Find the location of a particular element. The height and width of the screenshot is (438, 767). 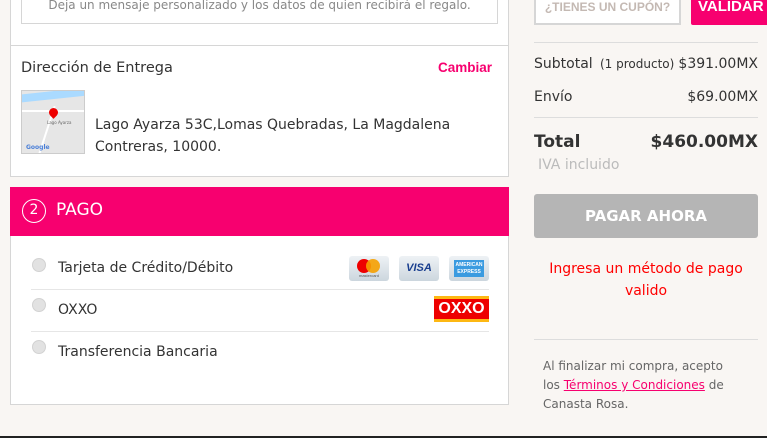

change-address-link: Cambiar is located at coordinates (465, 67).